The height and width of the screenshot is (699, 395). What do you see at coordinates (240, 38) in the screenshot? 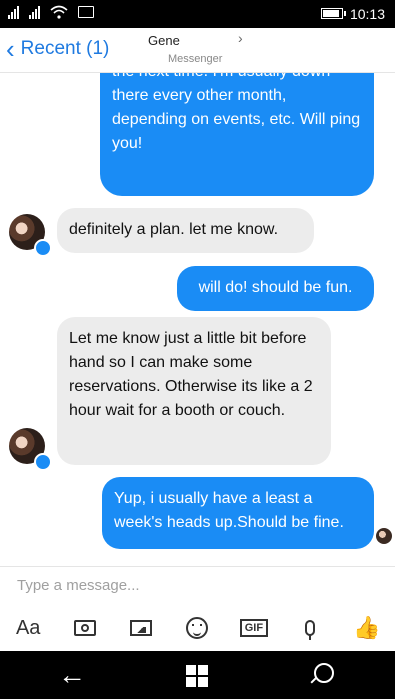
I see `chevron-right-icon: ›` at bounding box center [240, 38].